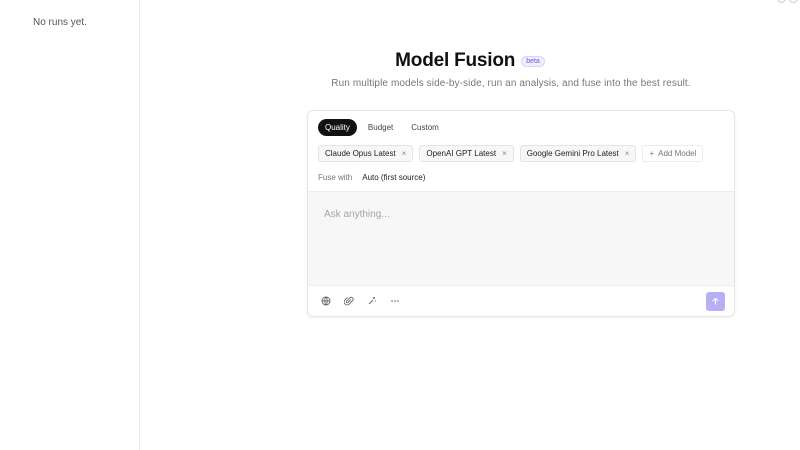 This screenshot has width=800, height=450. I want to click on add-model-button: + Add Model, so click(673, 153).